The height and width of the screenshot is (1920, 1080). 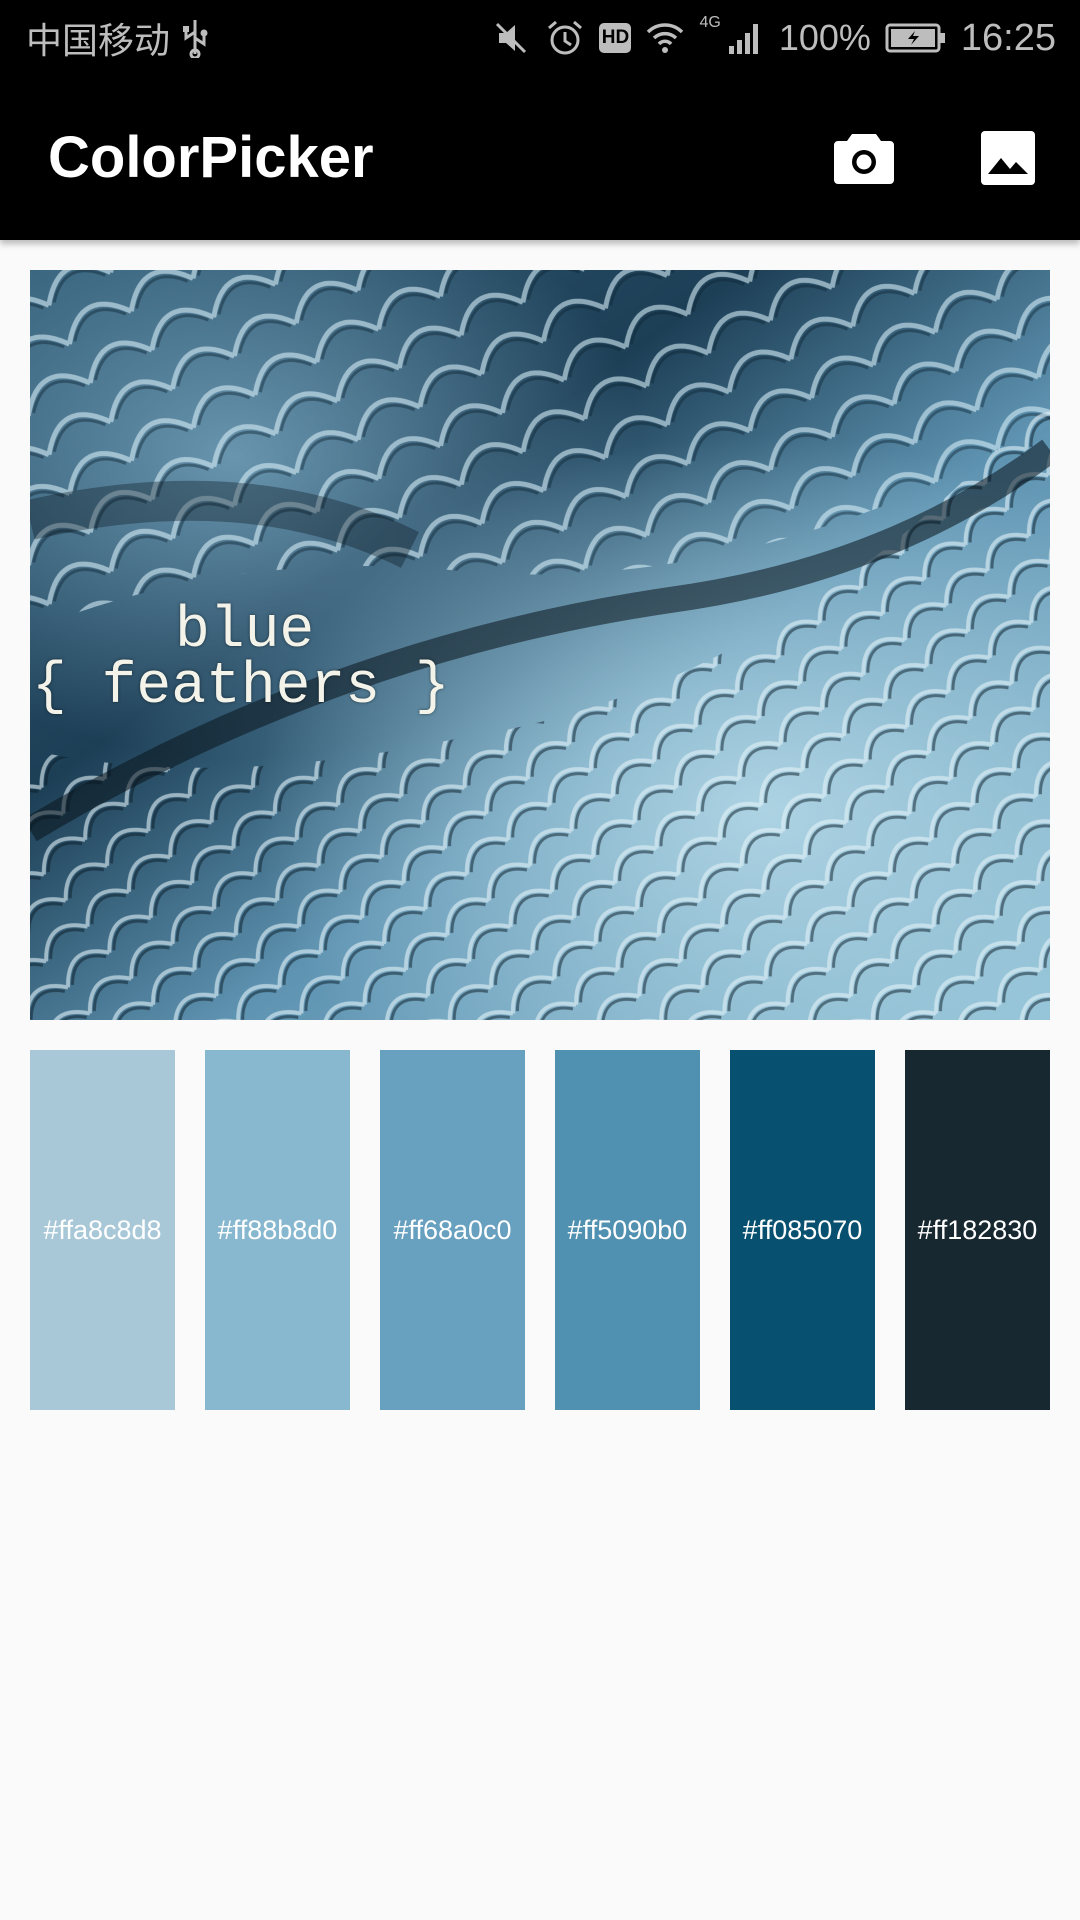 What do you see at coordinates (511, 38) in the screenshot?
I see `mute-icon` at bounding box center [511, 38].